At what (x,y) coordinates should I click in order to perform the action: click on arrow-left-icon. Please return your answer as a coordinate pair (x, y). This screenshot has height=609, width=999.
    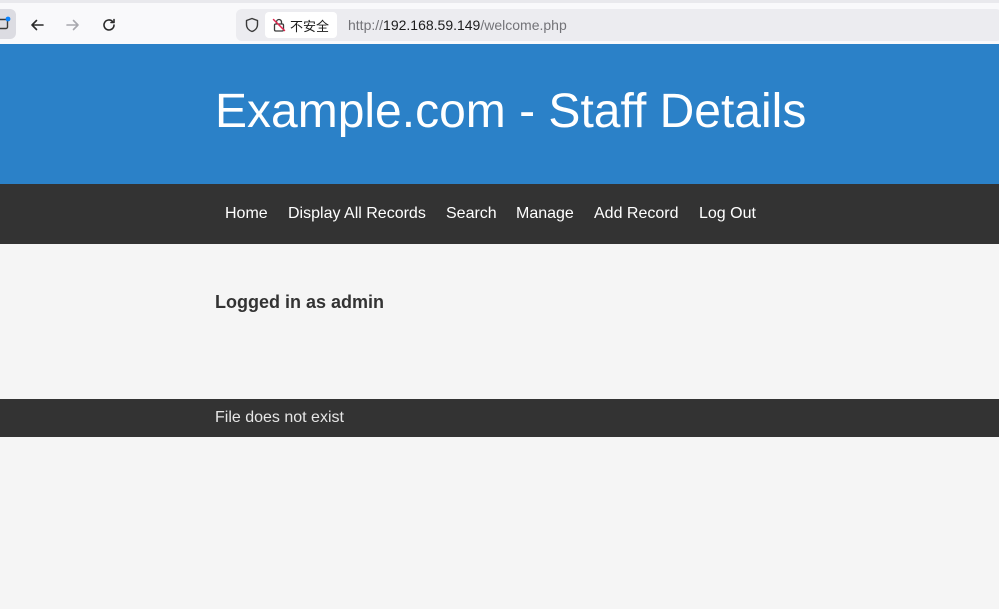
    Looking at the image, I should click on (37, 25).